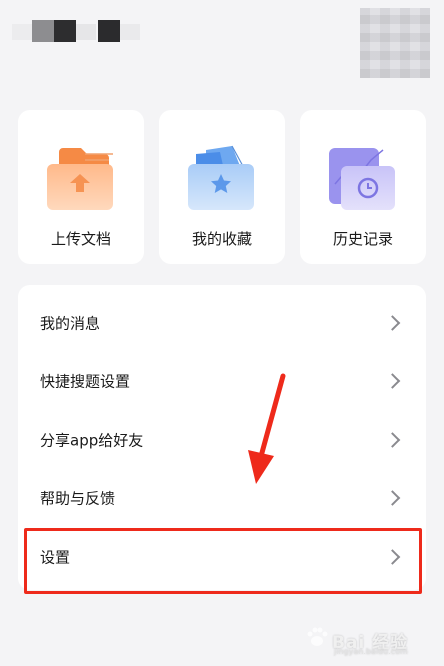 The image size is (444, 666). I want to click on menu-item-label: 我的消息, so click(70, 323).